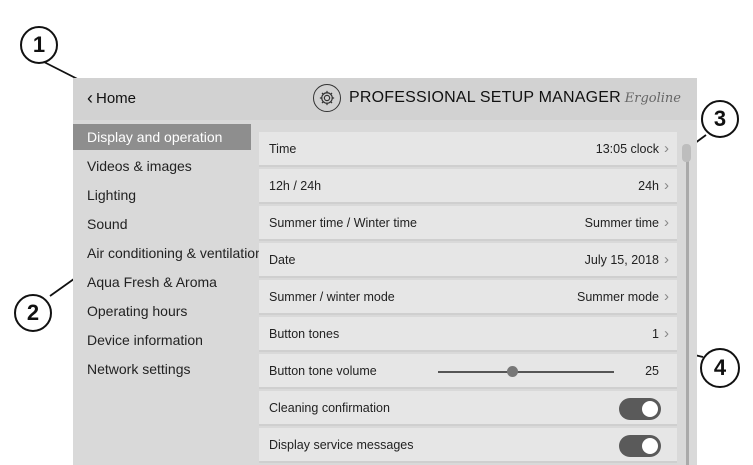 Image resolution: width=753 pixels, height=465 pixels. I want to click on callout-3: 3, so click(720, 119).